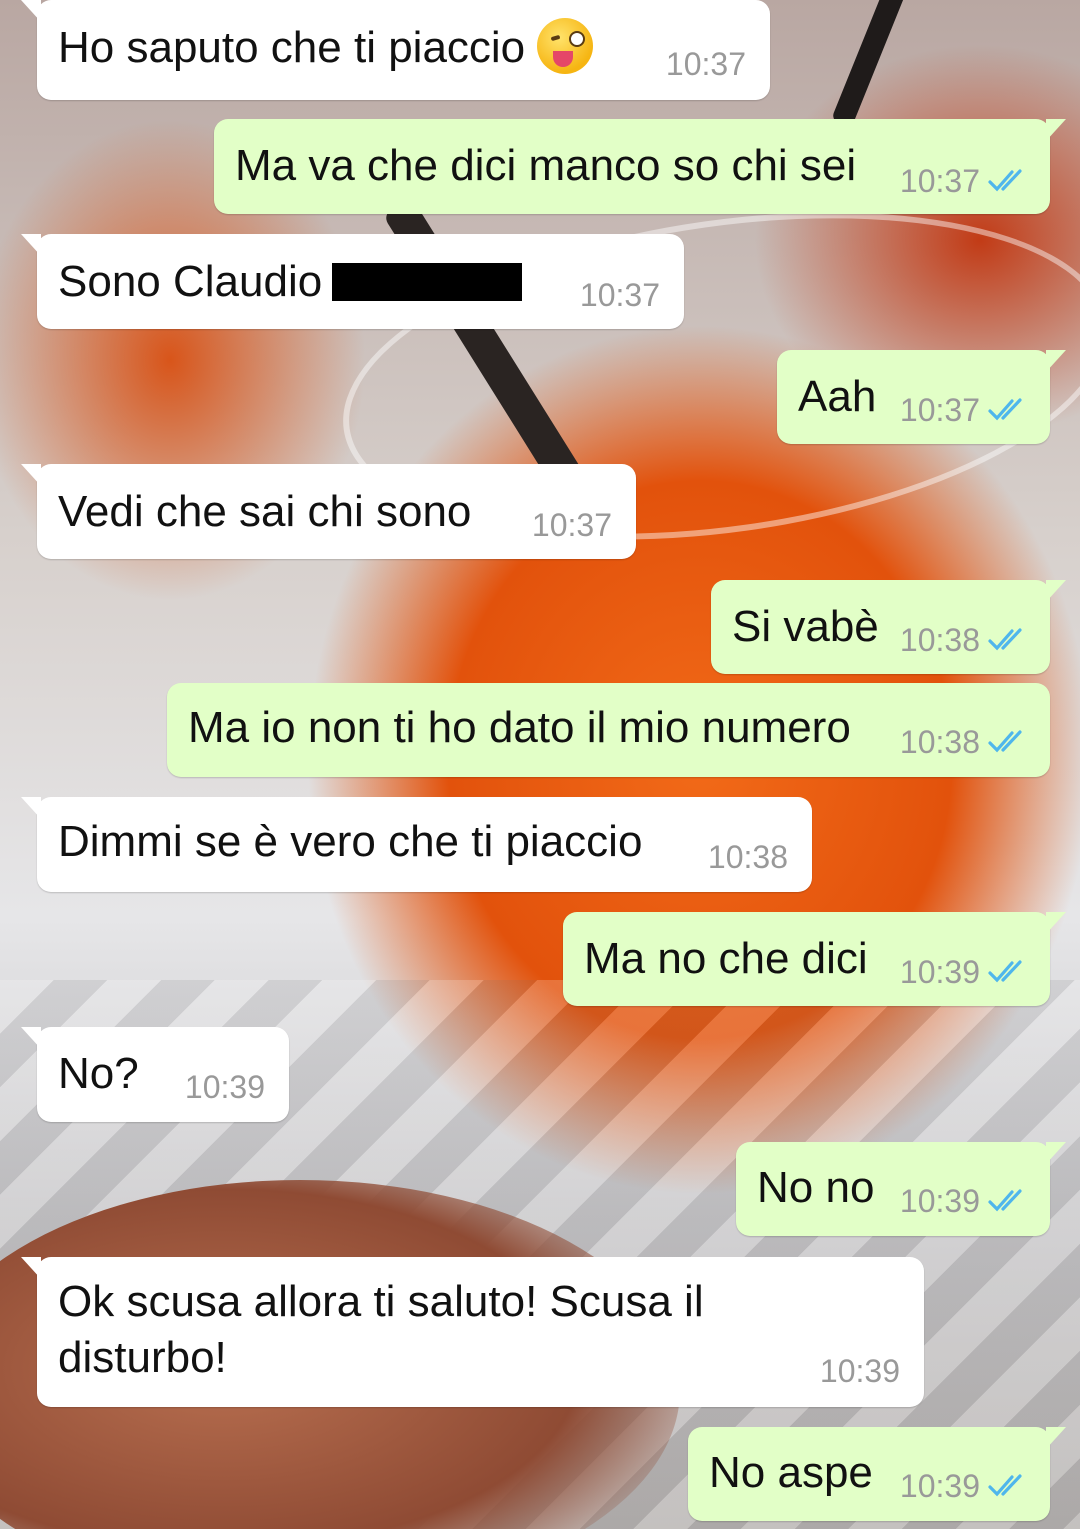 The image size is (1080, 1529). What do you see at coordinates (350, 841) in the screenshot?
I see `message-text: Dimmi se è vero che ti piaccio` at bounding box center [350, 841].